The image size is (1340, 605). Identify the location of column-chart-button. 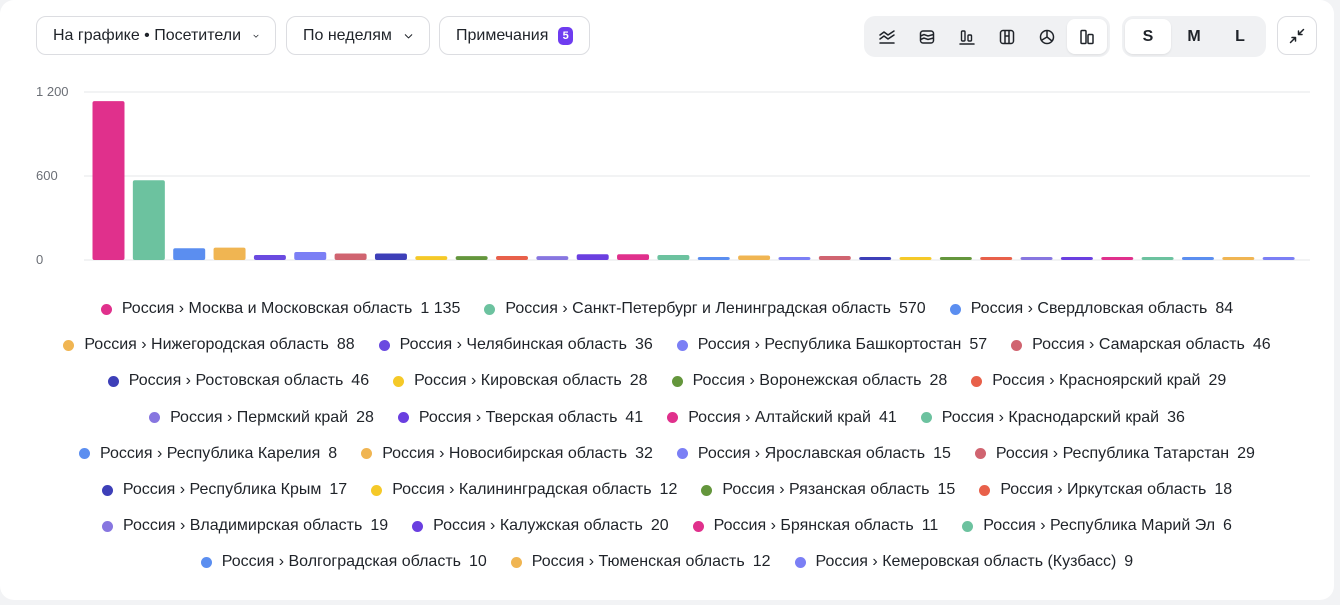
(1087, 36).